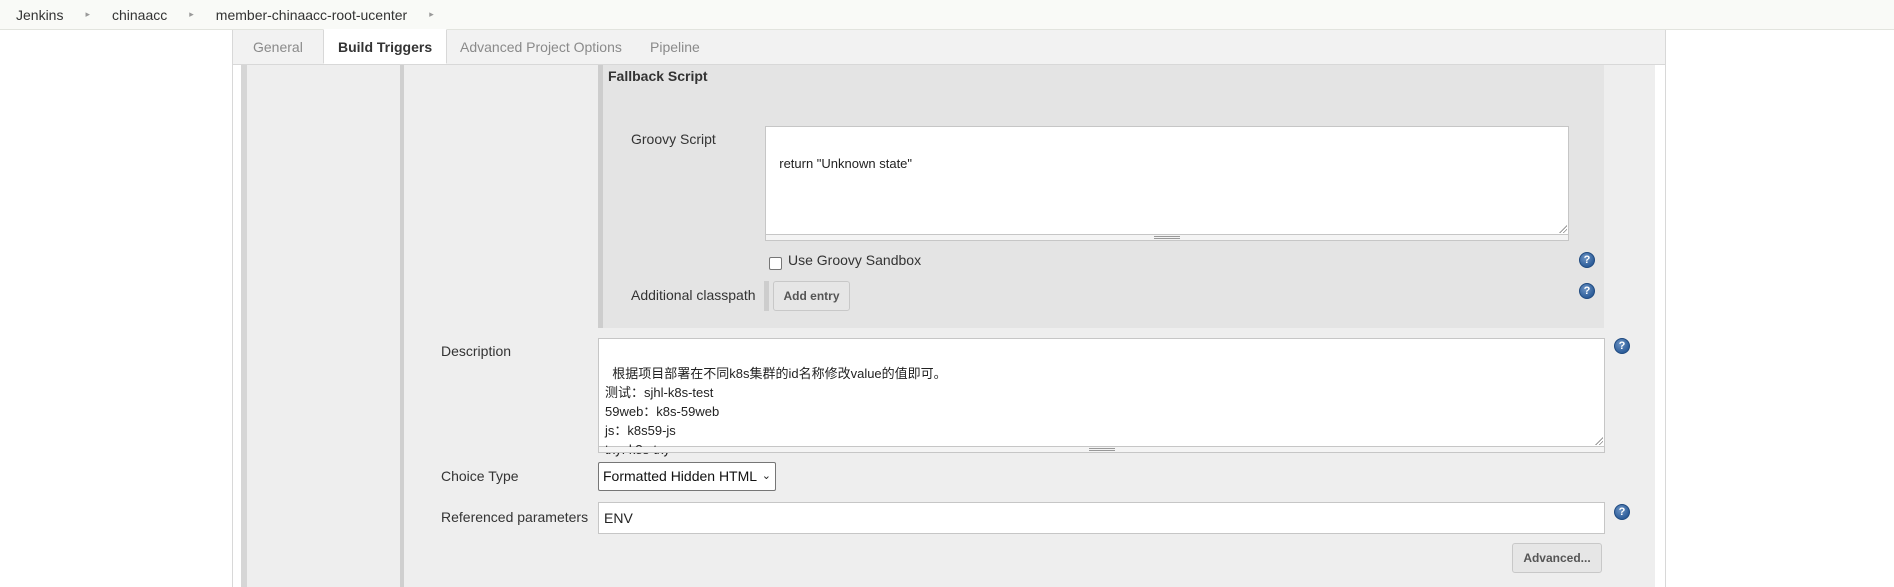 This screenshot has height=587, width=1894. I want to click on groovy-script-label: Groovy Script, so click(673, 139).